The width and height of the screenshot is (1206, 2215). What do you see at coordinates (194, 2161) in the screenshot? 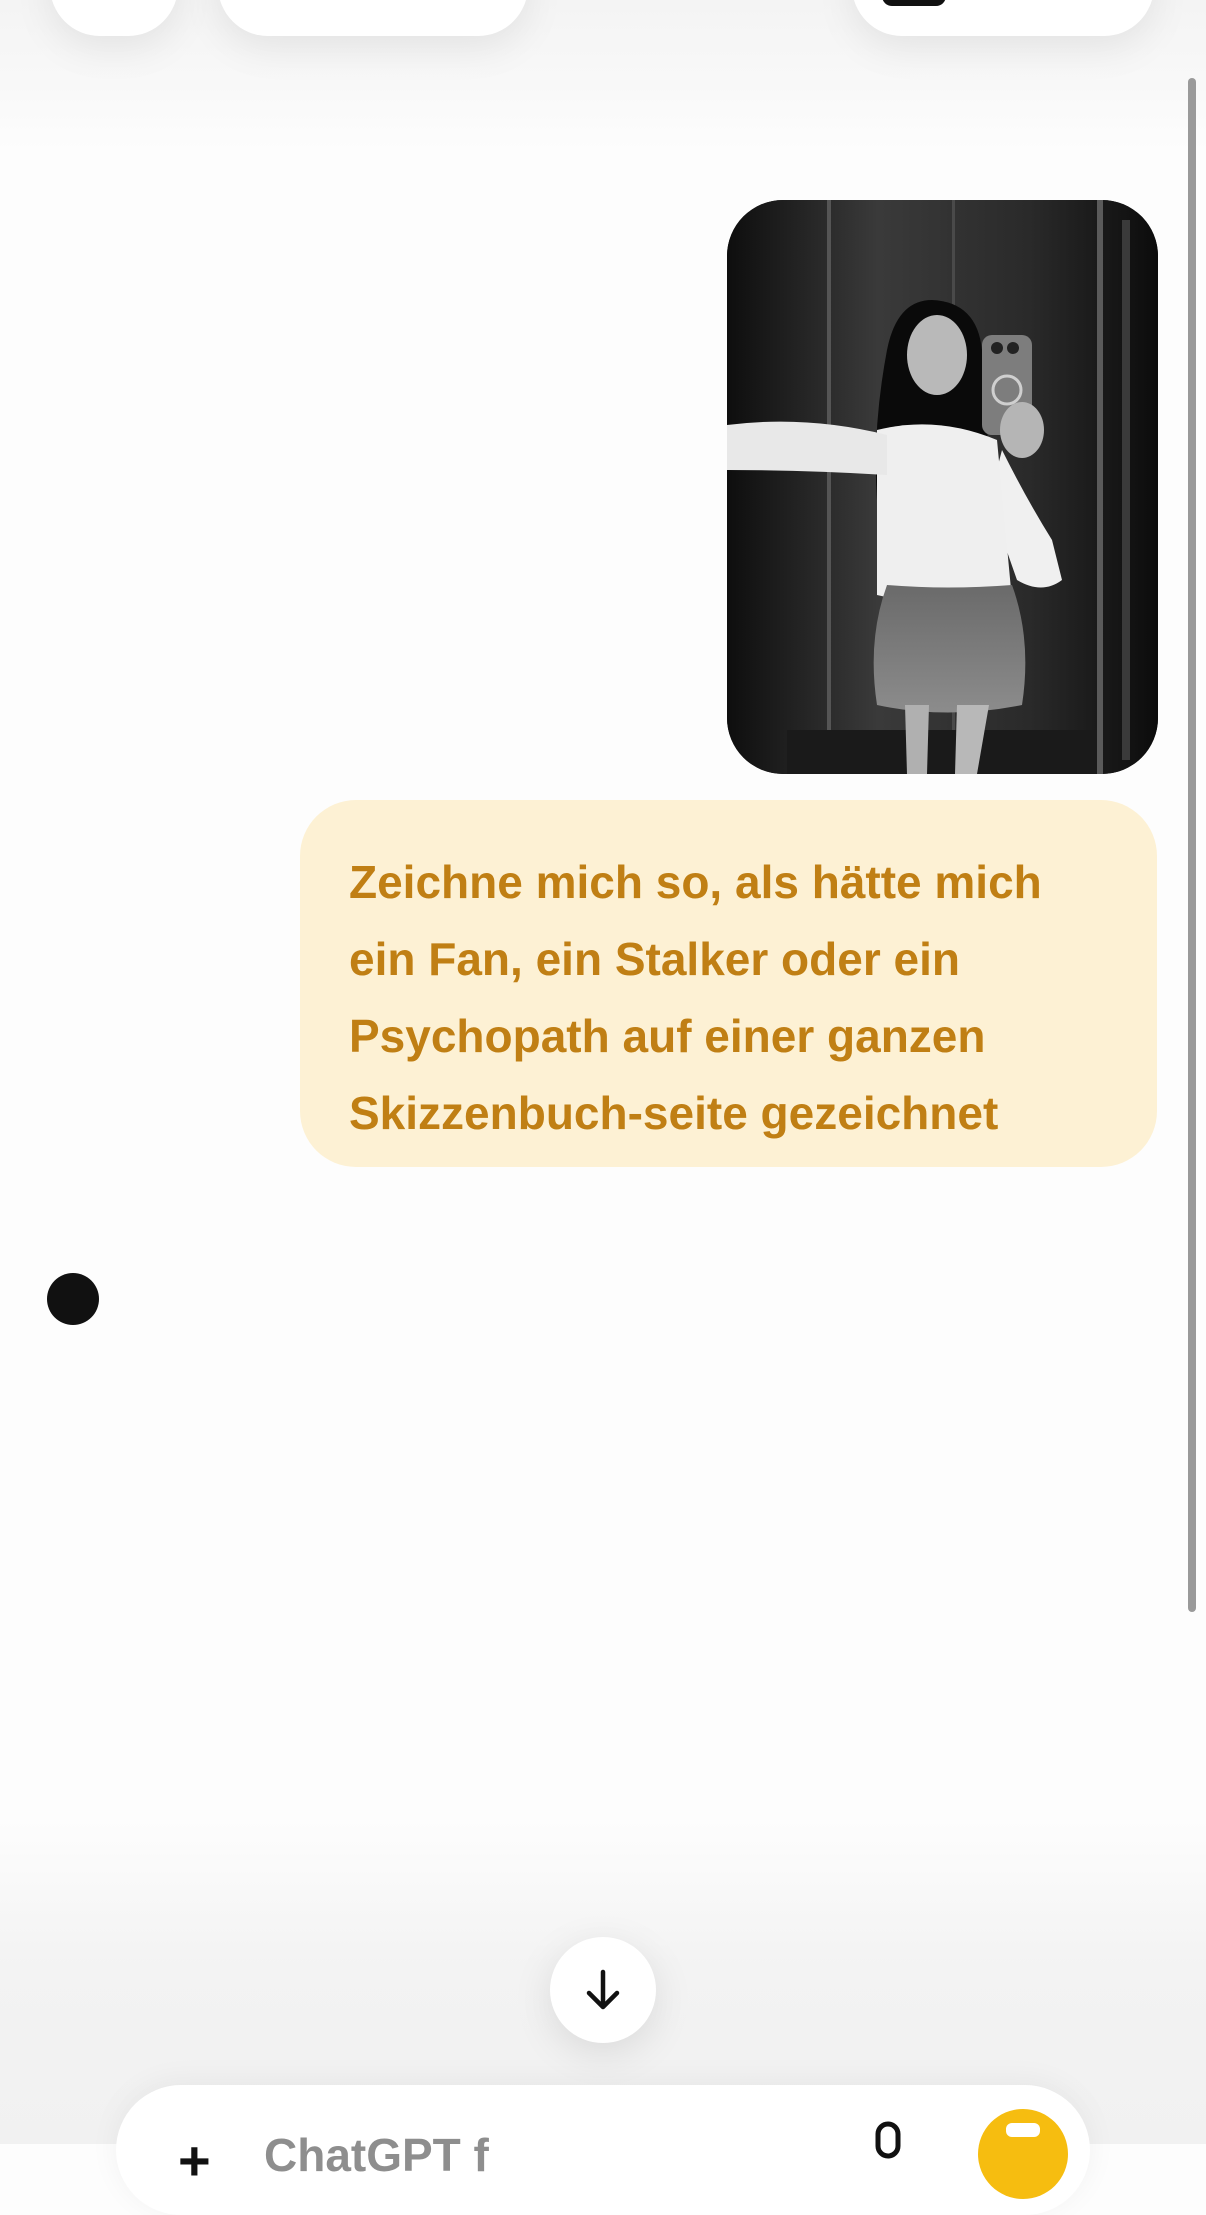
I see `add-attachment-icon: +` at bounding box center [194, 2161].